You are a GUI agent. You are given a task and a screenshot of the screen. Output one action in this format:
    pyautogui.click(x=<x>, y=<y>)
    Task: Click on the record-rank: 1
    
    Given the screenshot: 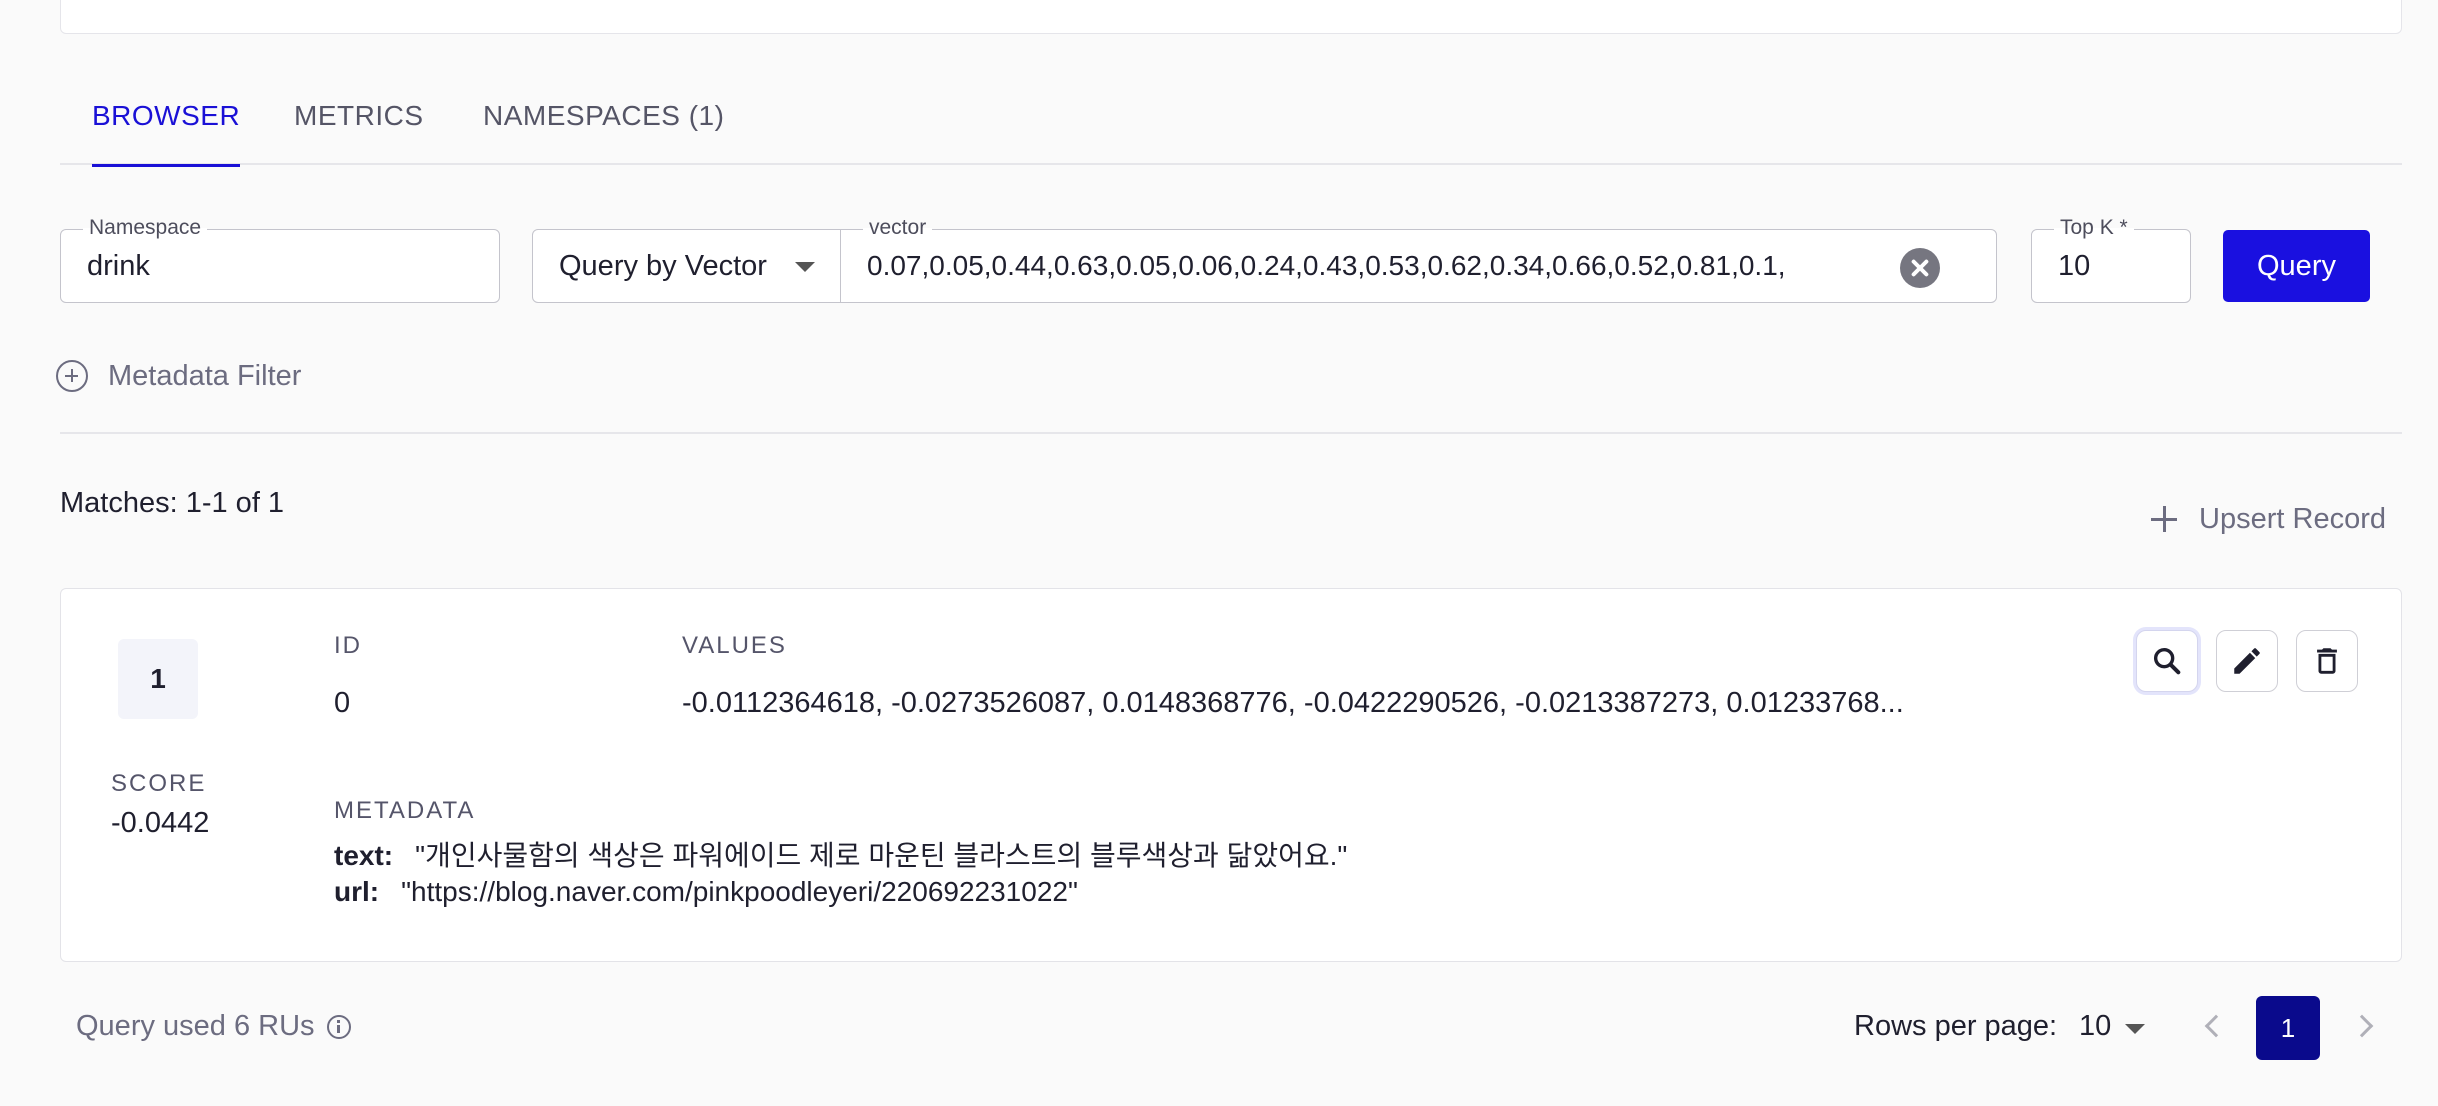 What is the action you would take?
    pyautogui.click(x=158, y=679)
    